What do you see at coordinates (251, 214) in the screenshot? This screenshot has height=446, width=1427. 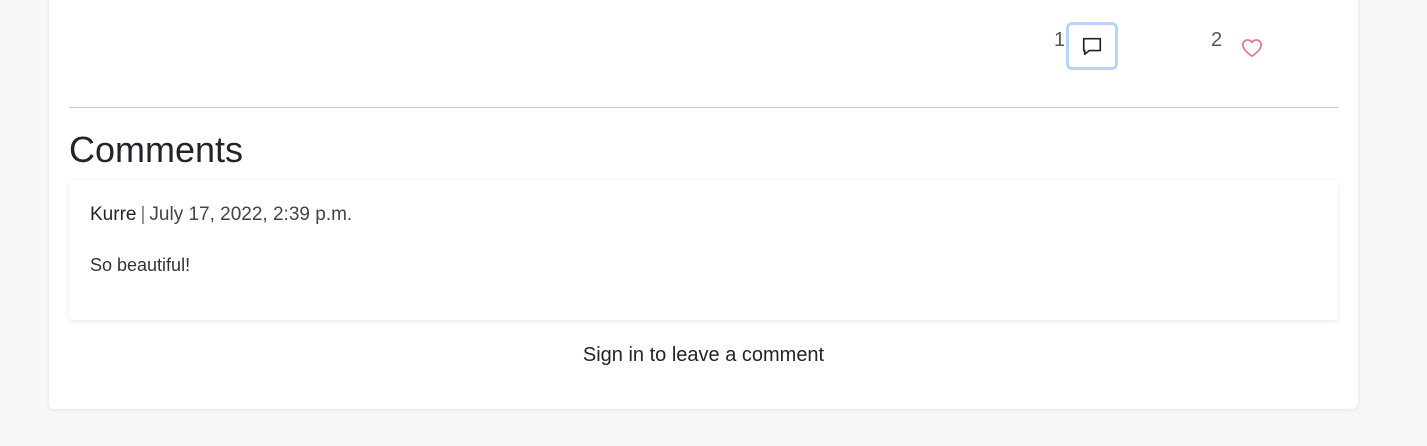 I see `comment-date: July 17, 2022, 2:39 p.m.` at bounding box center [251, 214].